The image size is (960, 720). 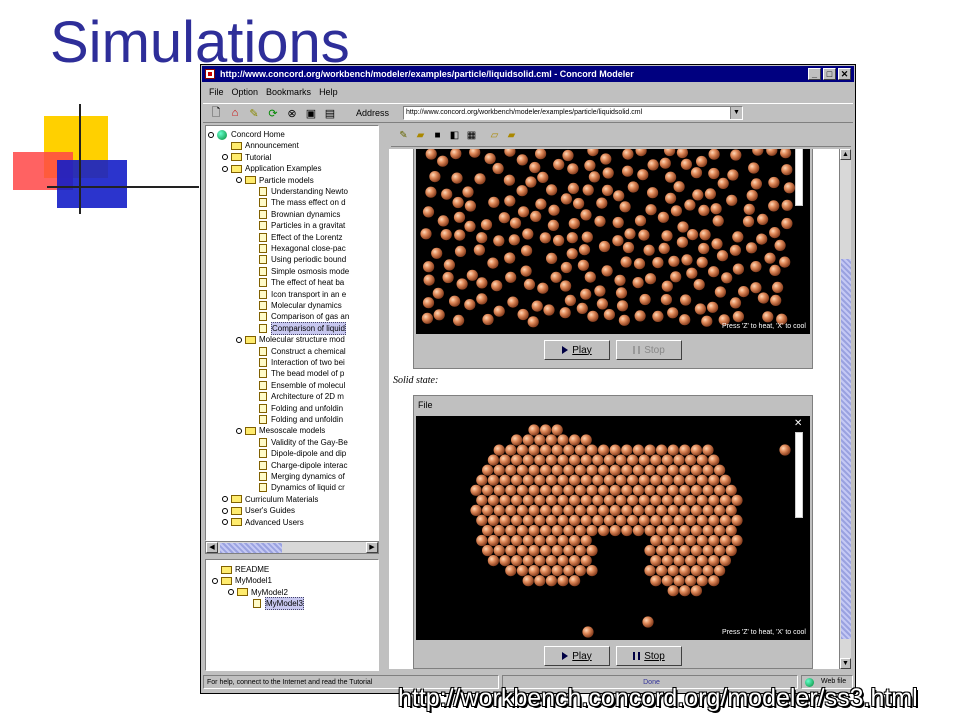 What do you see at coordinates (297, 362) in the screenshot?
I see `tree-row: Interaction of two bei` at bounding box center [297, 362].